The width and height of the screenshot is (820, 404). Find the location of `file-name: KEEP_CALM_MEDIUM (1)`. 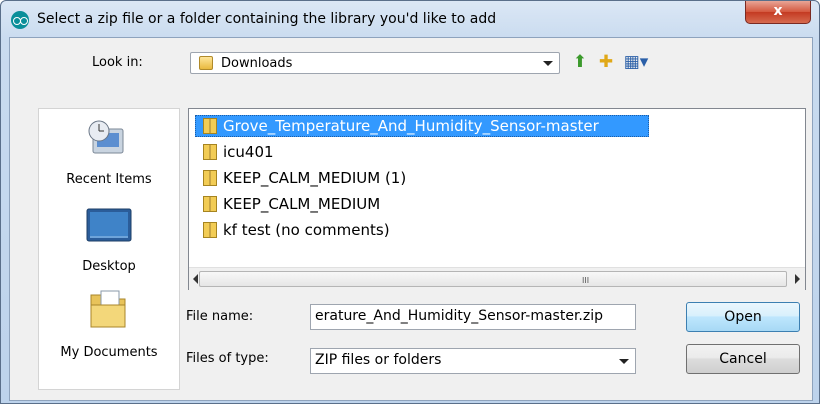

file-name: KEEP_CALM_MEDIUM (1) is located at coordinates (315, 178).